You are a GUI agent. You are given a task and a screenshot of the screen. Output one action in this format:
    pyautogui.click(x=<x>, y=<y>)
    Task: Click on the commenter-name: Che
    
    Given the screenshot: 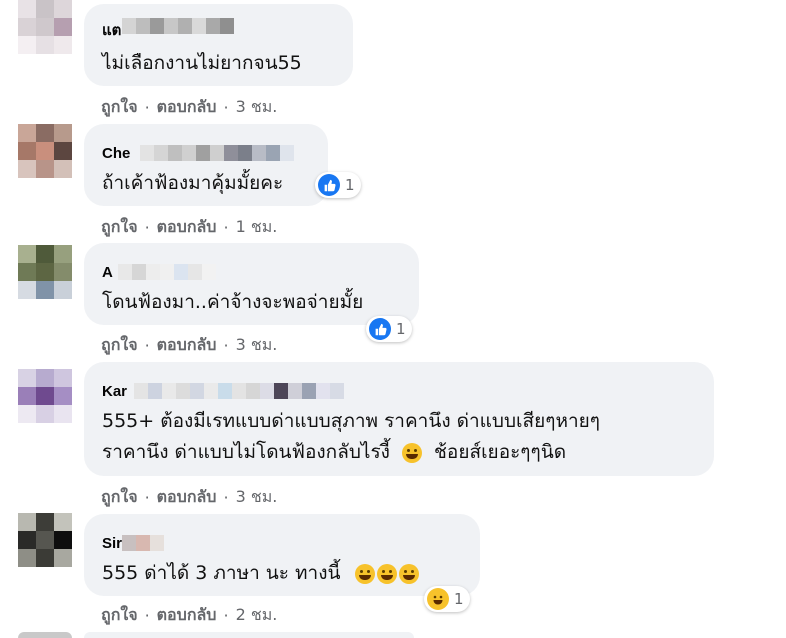 What is the action you would take?
    pyautogui.click(x=116, y=153)
    